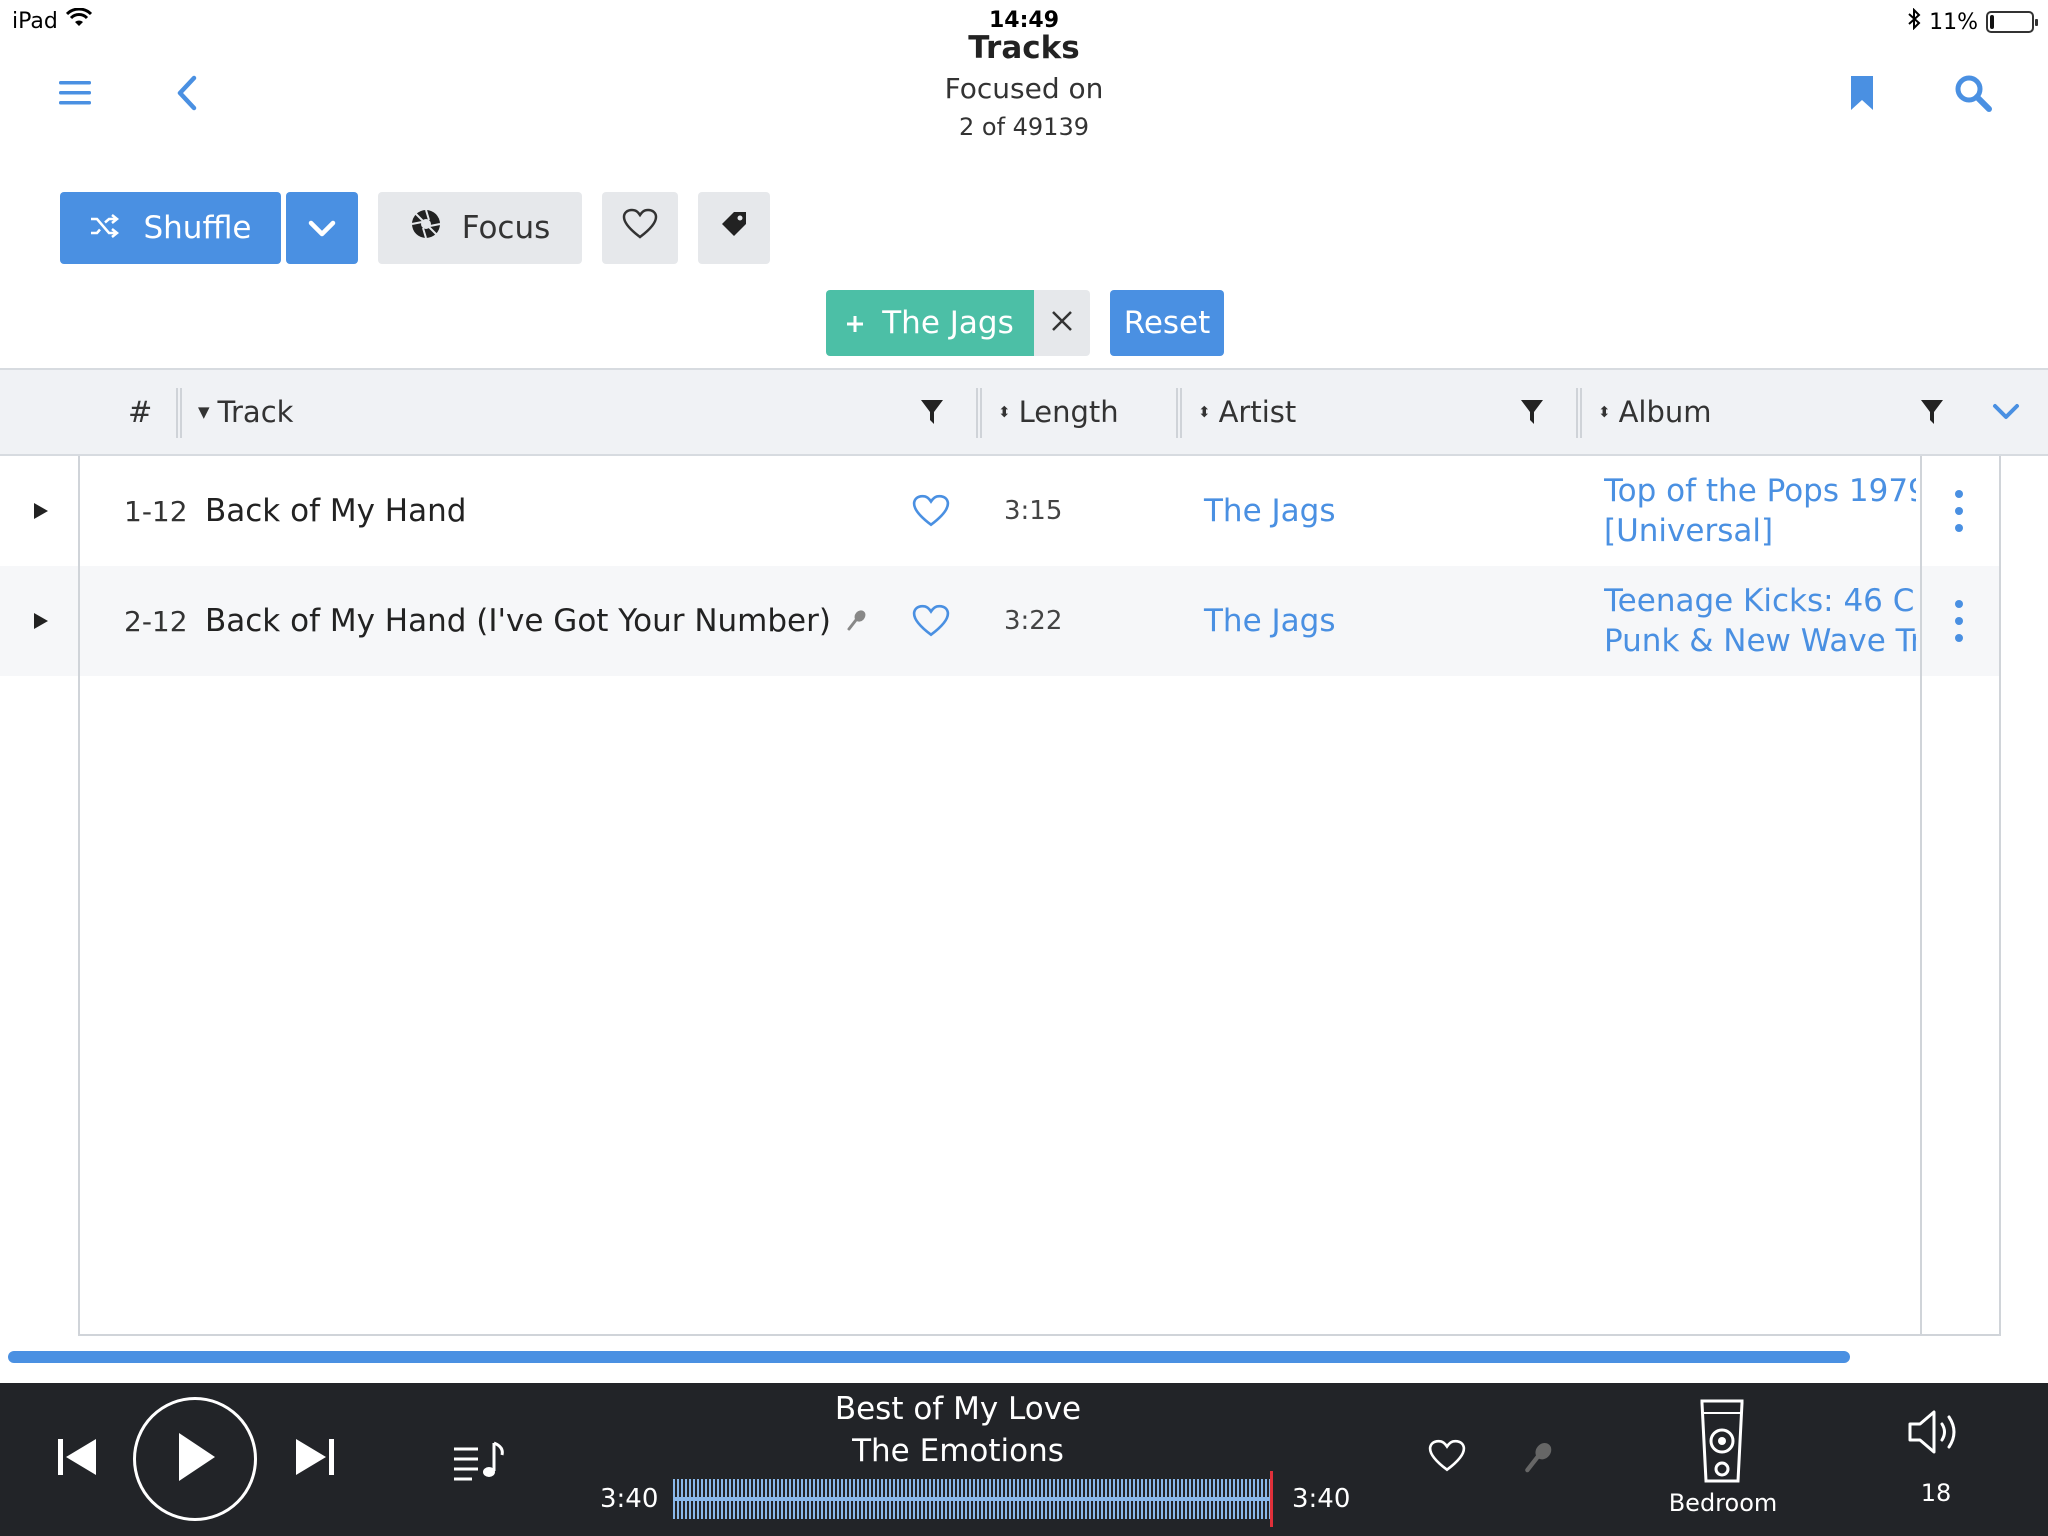 Image resolution: width=2048 pixels, height=1536 pixels. I want to click on shuffle-icon, so click(104, 228).